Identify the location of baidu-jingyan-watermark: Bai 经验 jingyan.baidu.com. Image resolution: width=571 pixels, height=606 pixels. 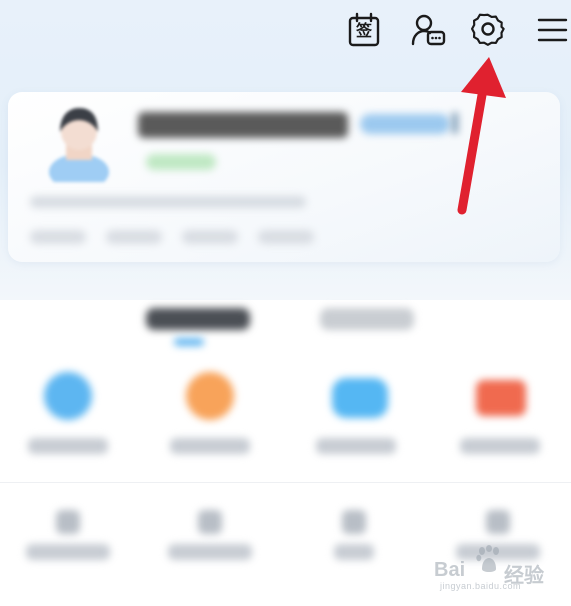
(499, 568).